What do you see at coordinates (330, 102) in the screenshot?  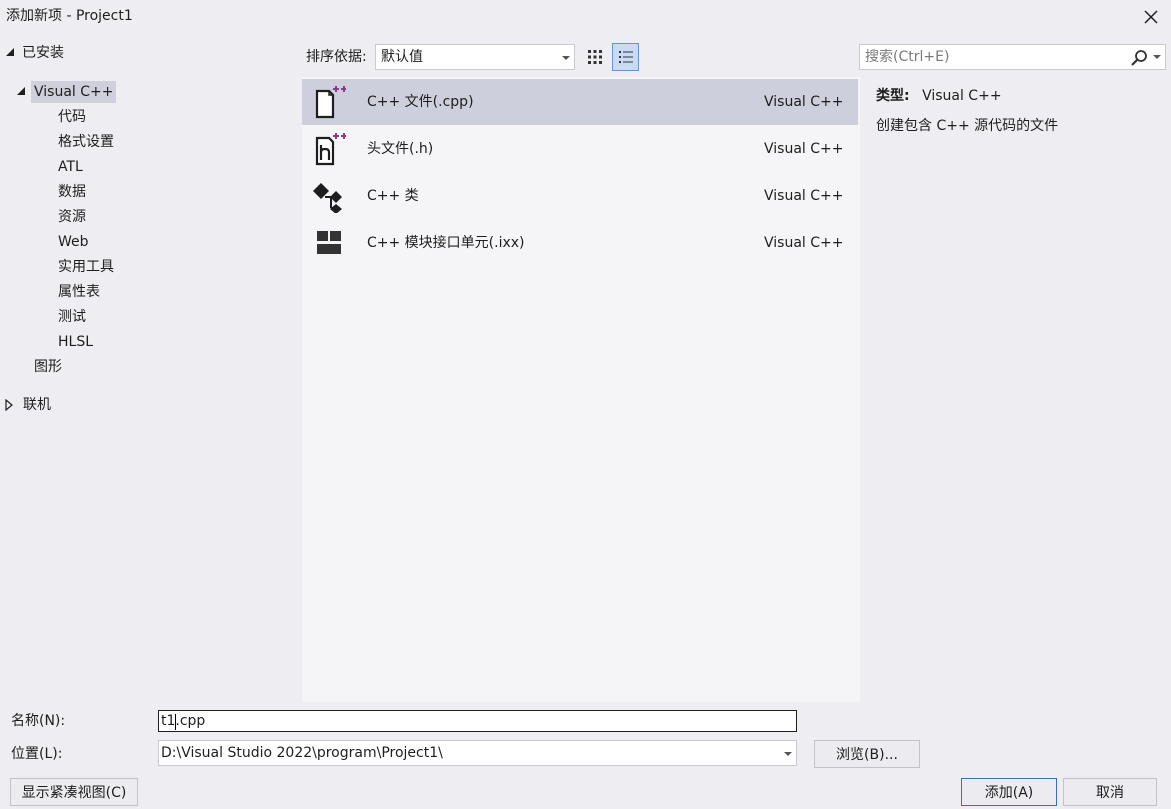 I see `cpp-file-icon` at bounding box center [330, 102].